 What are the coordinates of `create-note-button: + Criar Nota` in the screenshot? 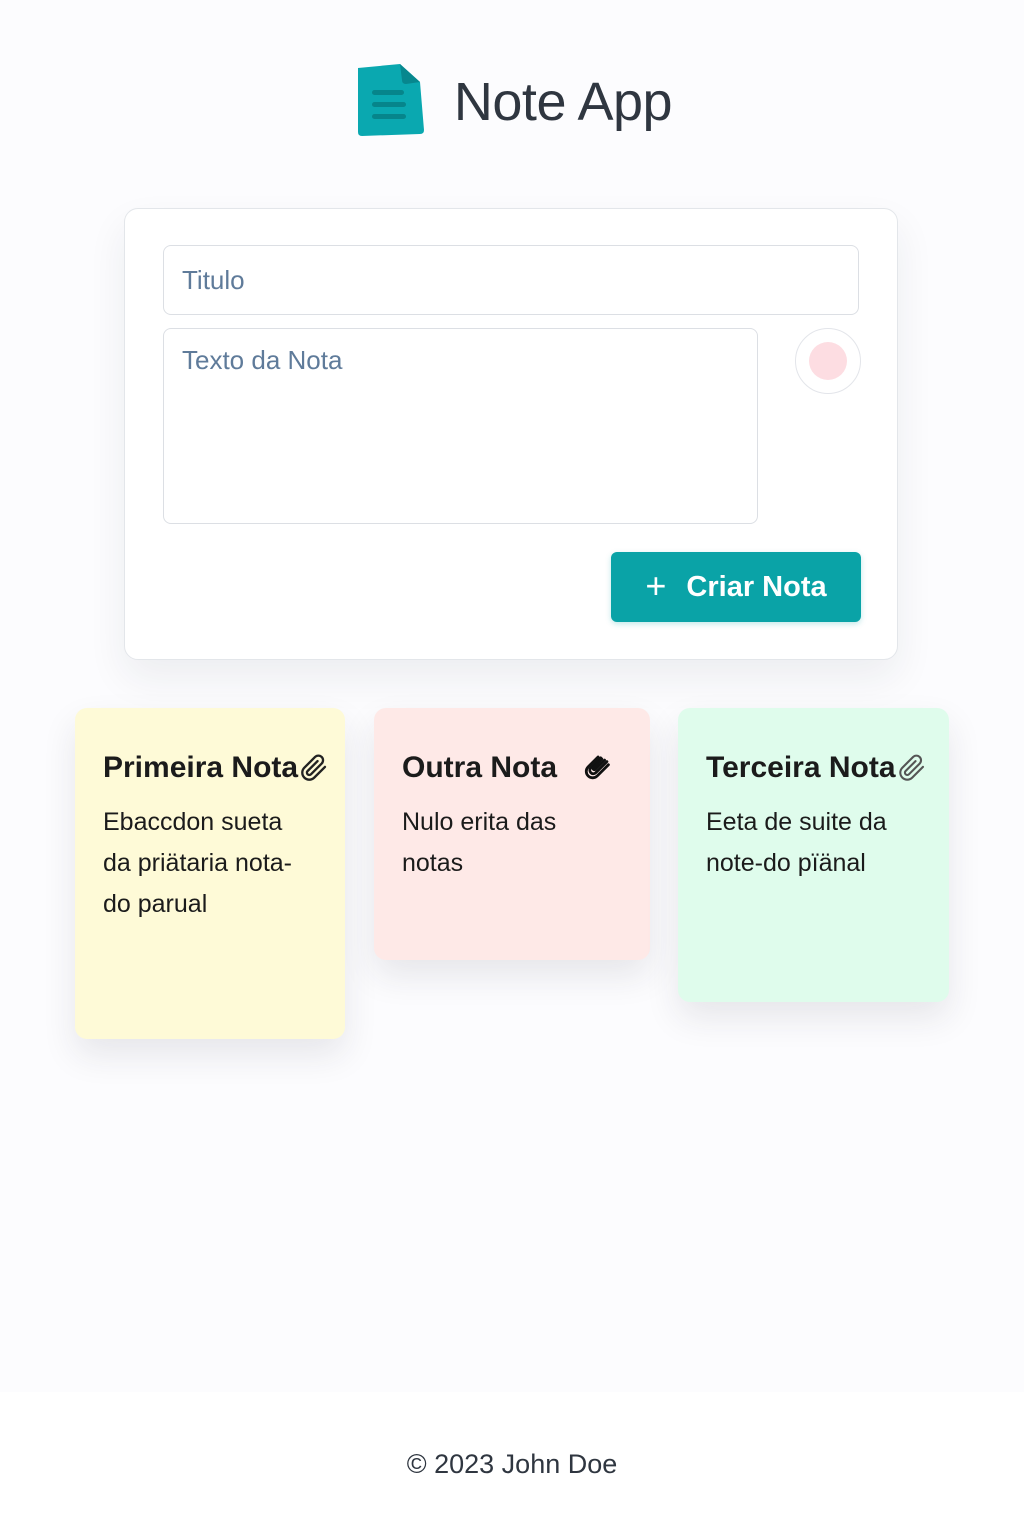 It's located at (736, 587).